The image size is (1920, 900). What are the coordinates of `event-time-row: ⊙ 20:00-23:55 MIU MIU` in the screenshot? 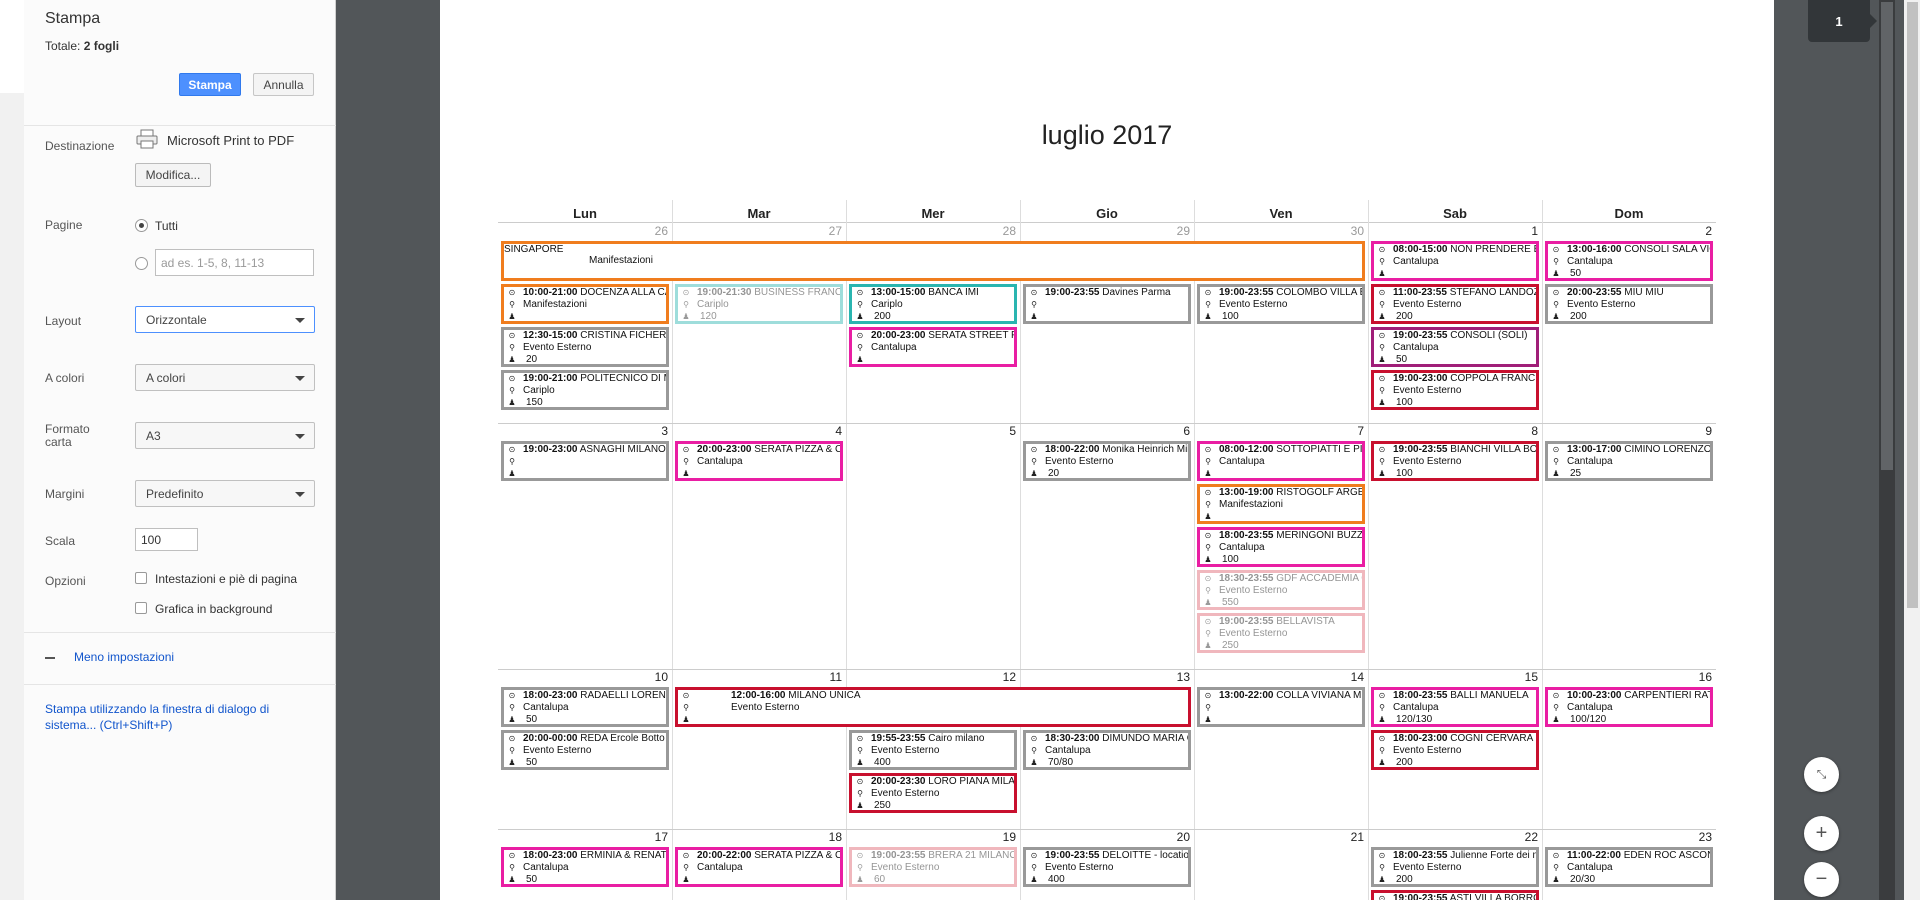 It's located at (1607, 293).